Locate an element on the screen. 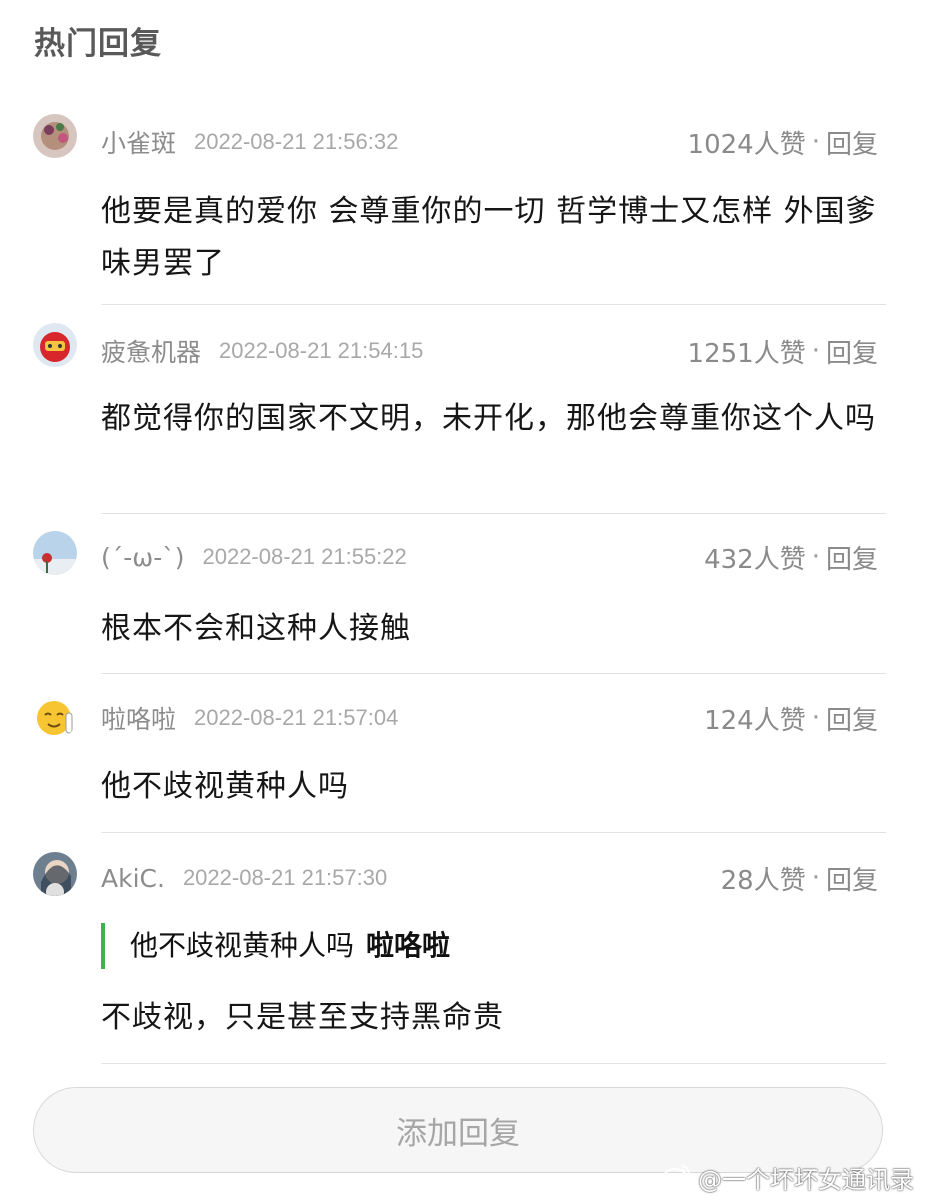 This screenshot has width=926, height=1200. weibo-icon is located at coordinates (677, 1178).